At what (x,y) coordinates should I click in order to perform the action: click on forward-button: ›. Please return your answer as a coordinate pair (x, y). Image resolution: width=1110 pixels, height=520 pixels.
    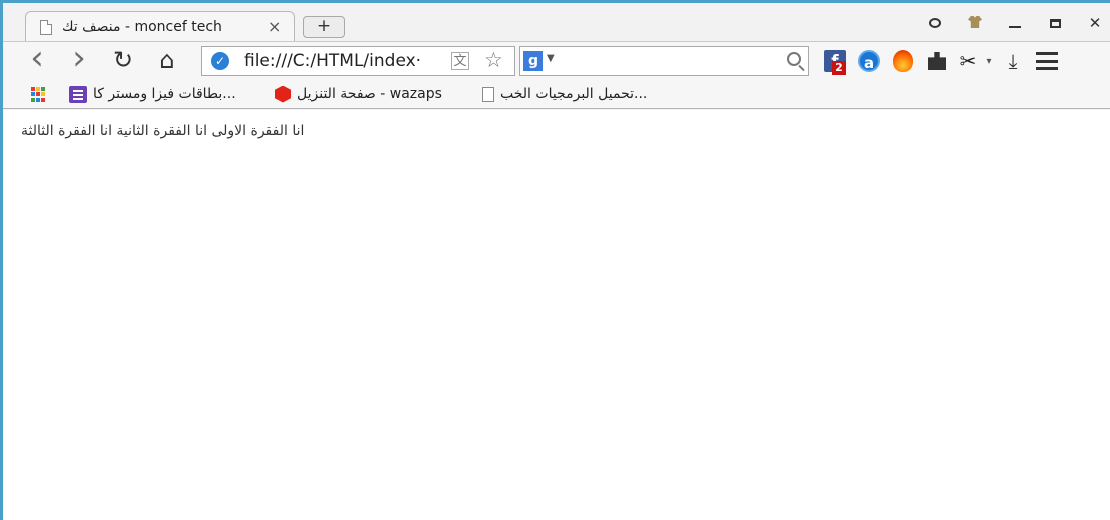
    Looking at the image, I should click on (79, 58).